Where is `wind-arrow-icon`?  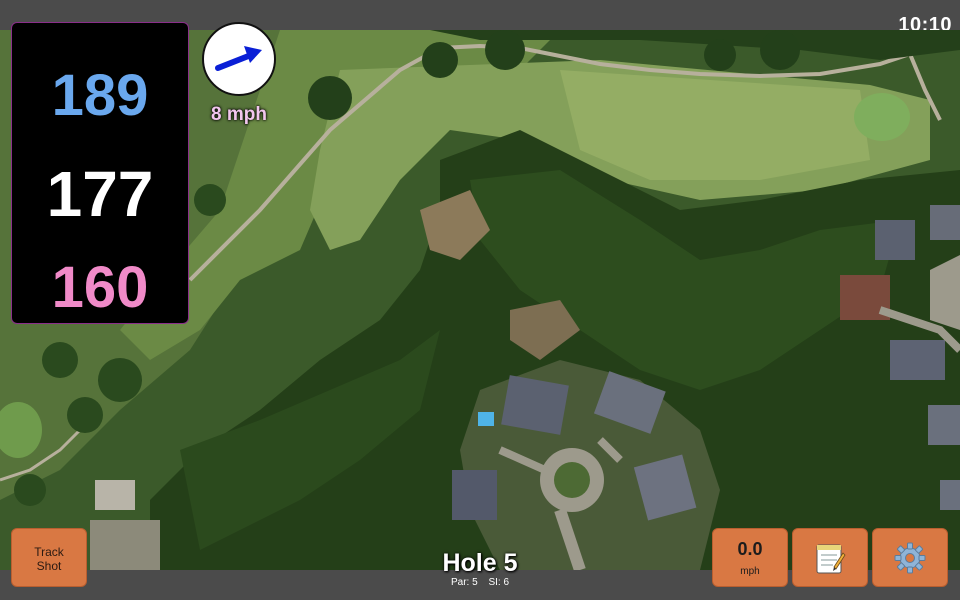
wind-arrow-icon is located at coordinates (238, 58).